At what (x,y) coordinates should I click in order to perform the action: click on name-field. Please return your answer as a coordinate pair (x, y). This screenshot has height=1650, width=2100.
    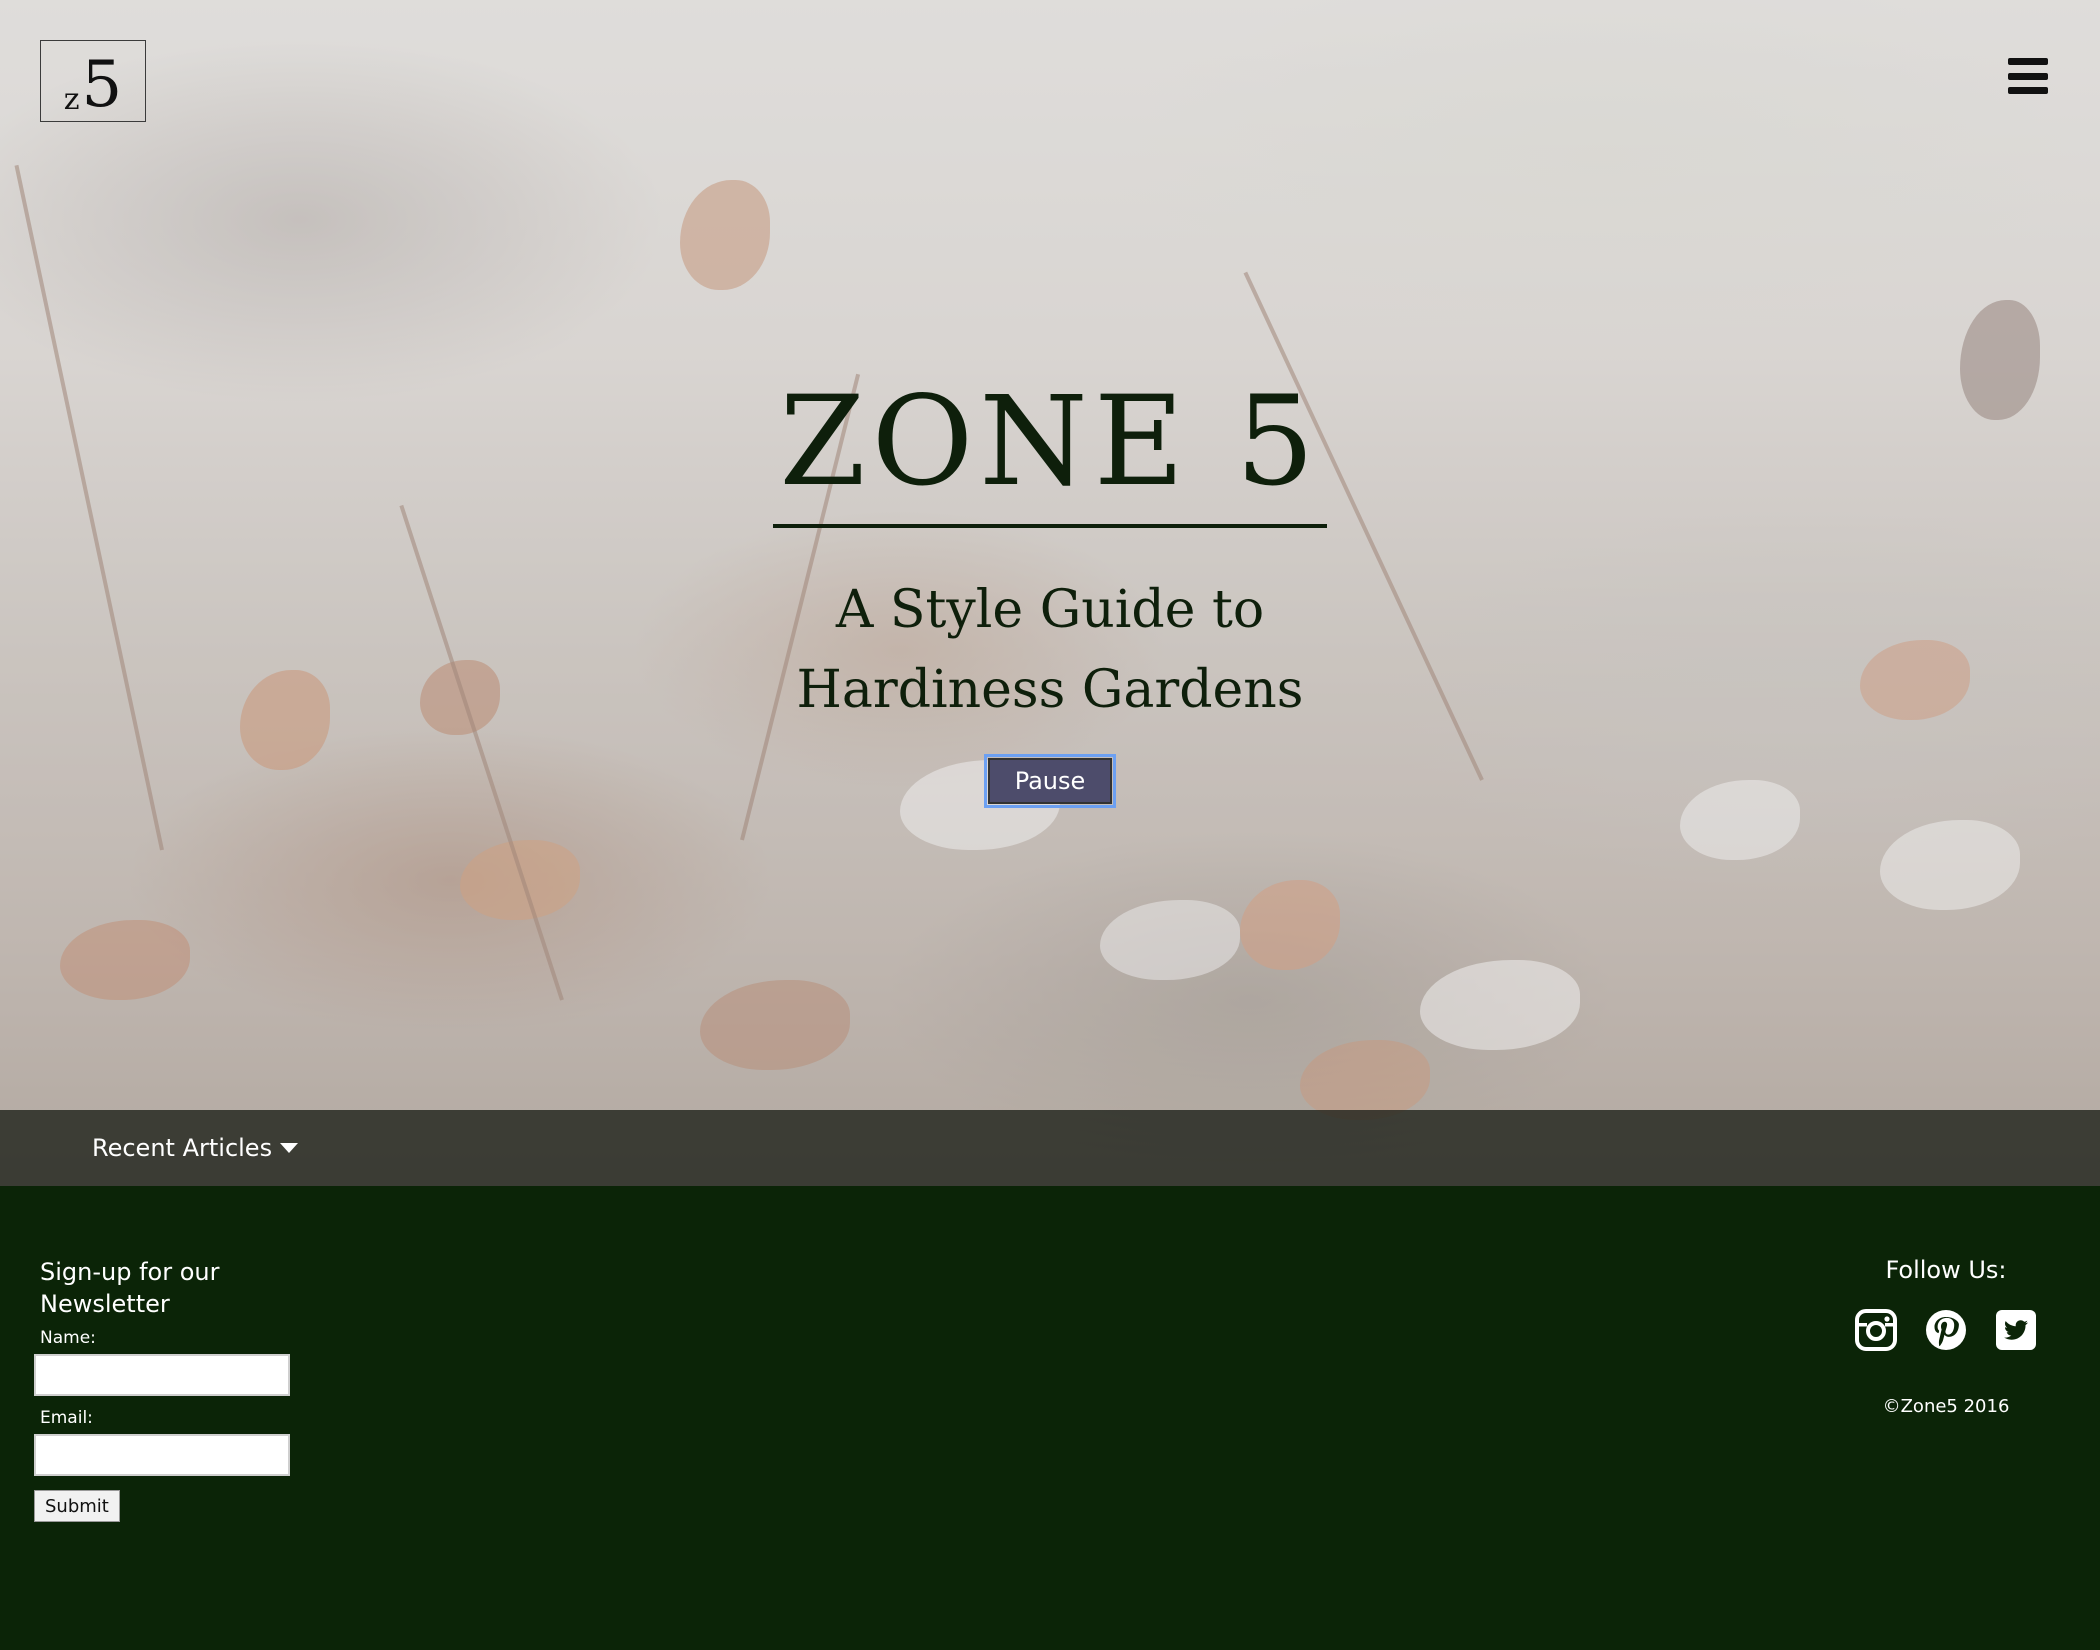
    Looking at the image, I should click on (162, 1375).